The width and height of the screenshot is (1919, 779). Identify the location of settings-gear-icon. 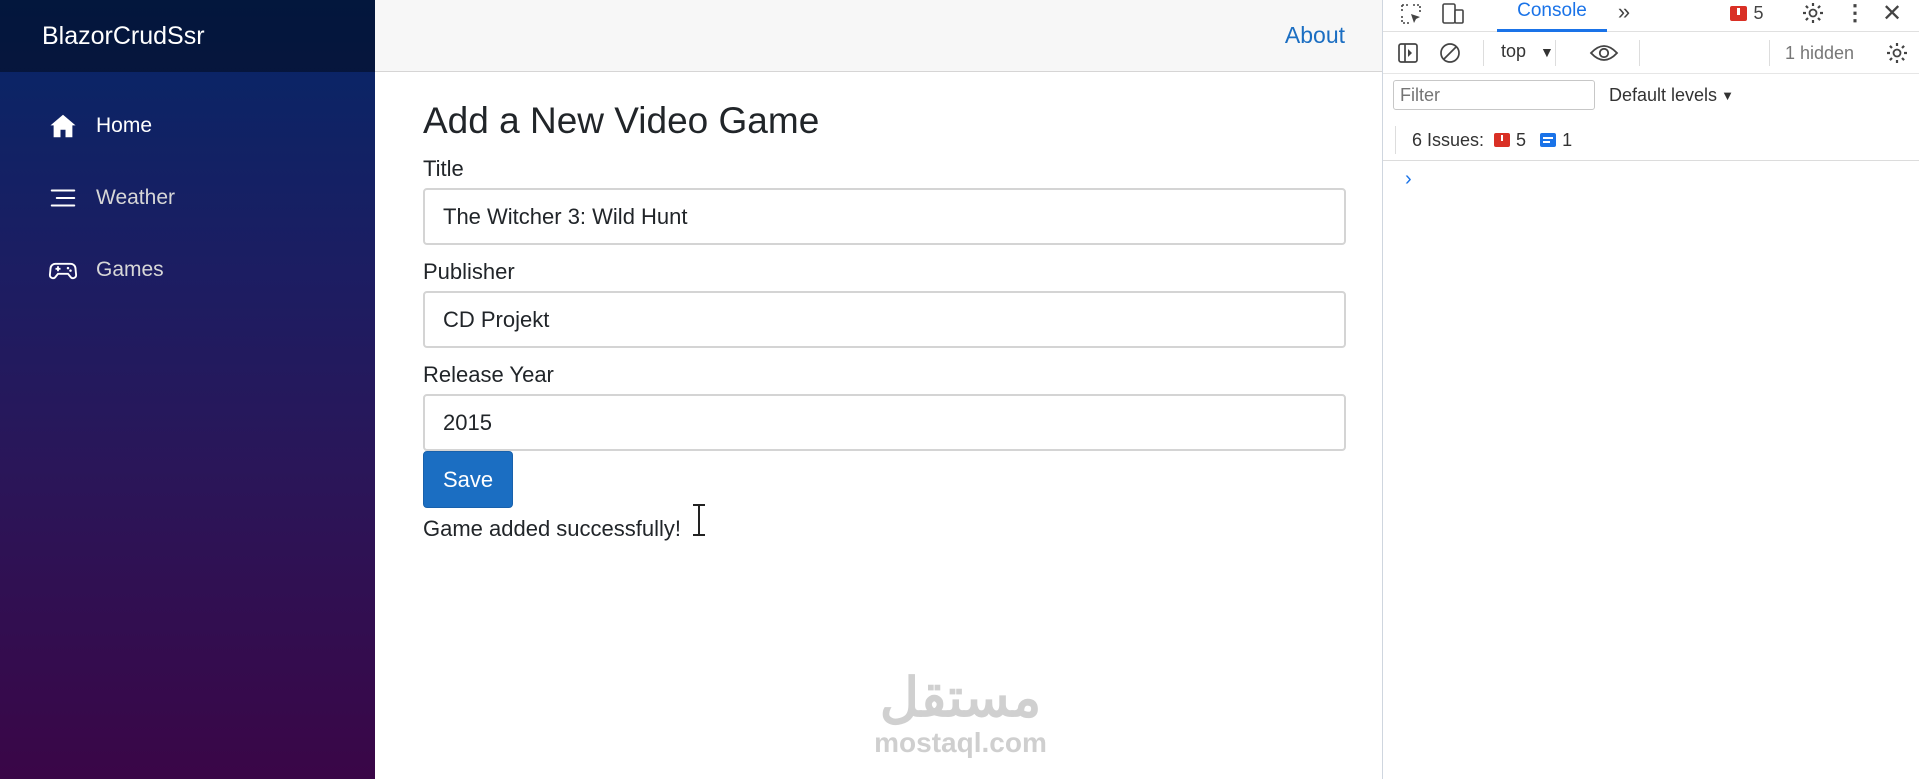
(1813, 13).